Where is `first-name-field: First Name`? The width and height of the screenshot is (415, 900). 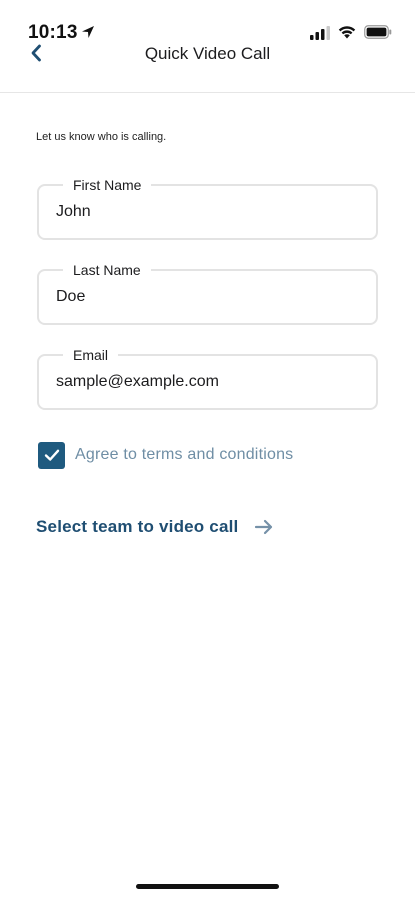 first-name-field: First Name is located at coordinates (207, 208).